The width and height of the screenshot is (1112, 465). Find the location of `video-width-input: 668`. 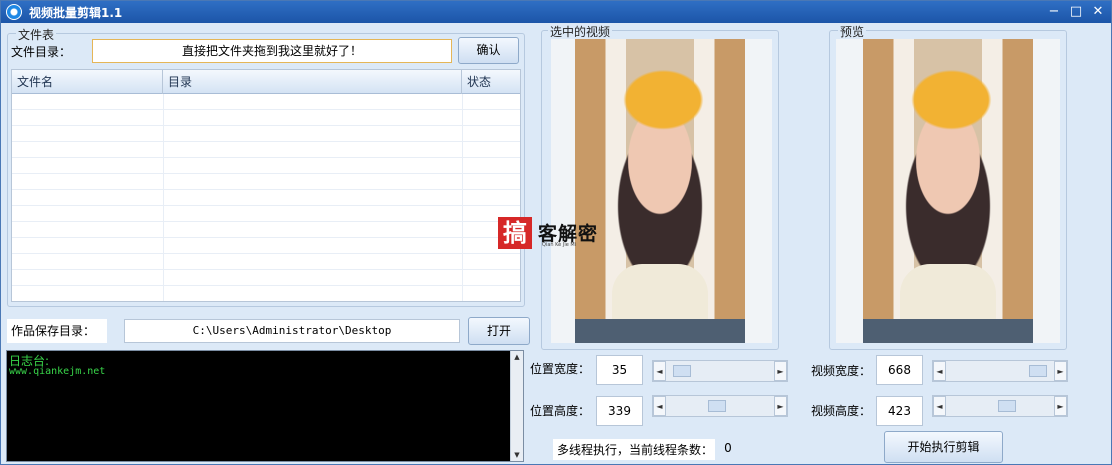

video-width-input: 668 is located at coordinates (899, 370).